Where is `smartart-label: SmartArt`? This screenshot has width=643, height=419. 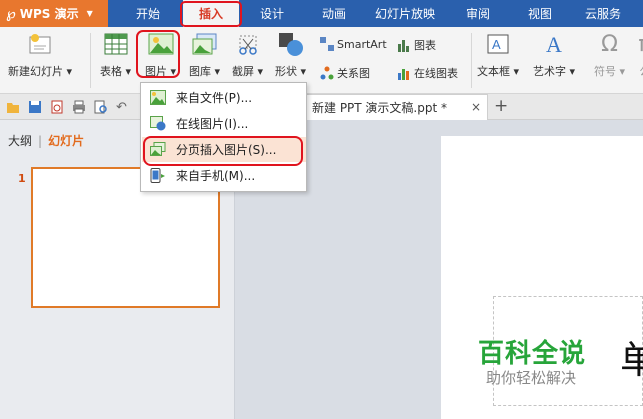 smartart-label: SmartArt is located at coordinates (362, 44).